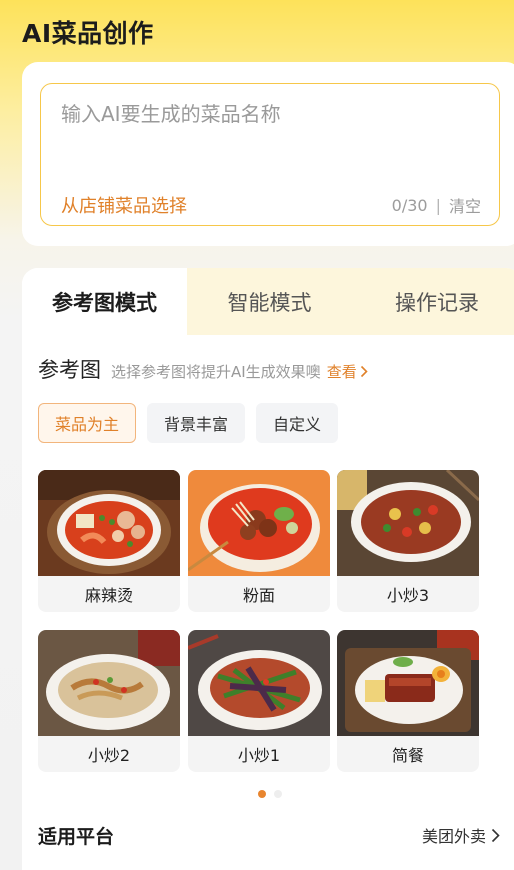  Describe the element at coordinates (407, 755) in the screenshot. I see `tile-caption: 简餐` at that location.